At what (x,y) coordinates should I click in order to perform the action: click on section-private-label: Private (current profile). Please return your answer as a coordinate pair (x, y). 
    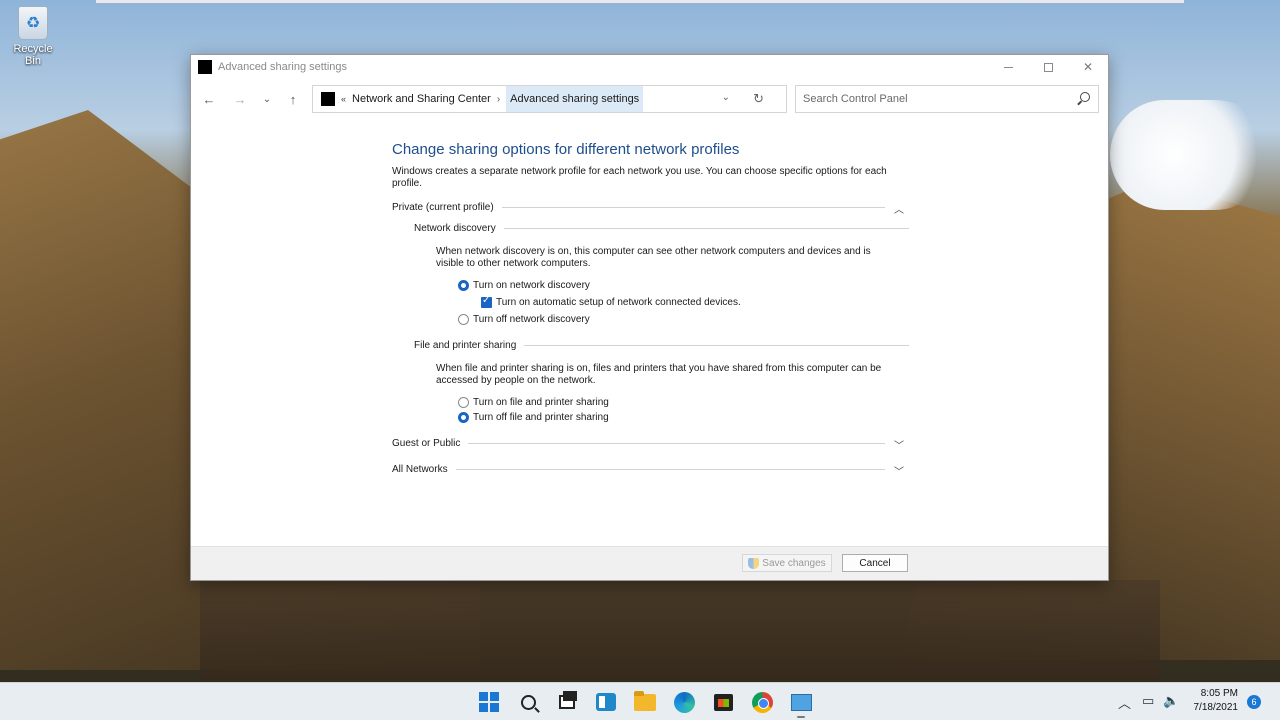
    Looking at the image, I should click on (443, 207).